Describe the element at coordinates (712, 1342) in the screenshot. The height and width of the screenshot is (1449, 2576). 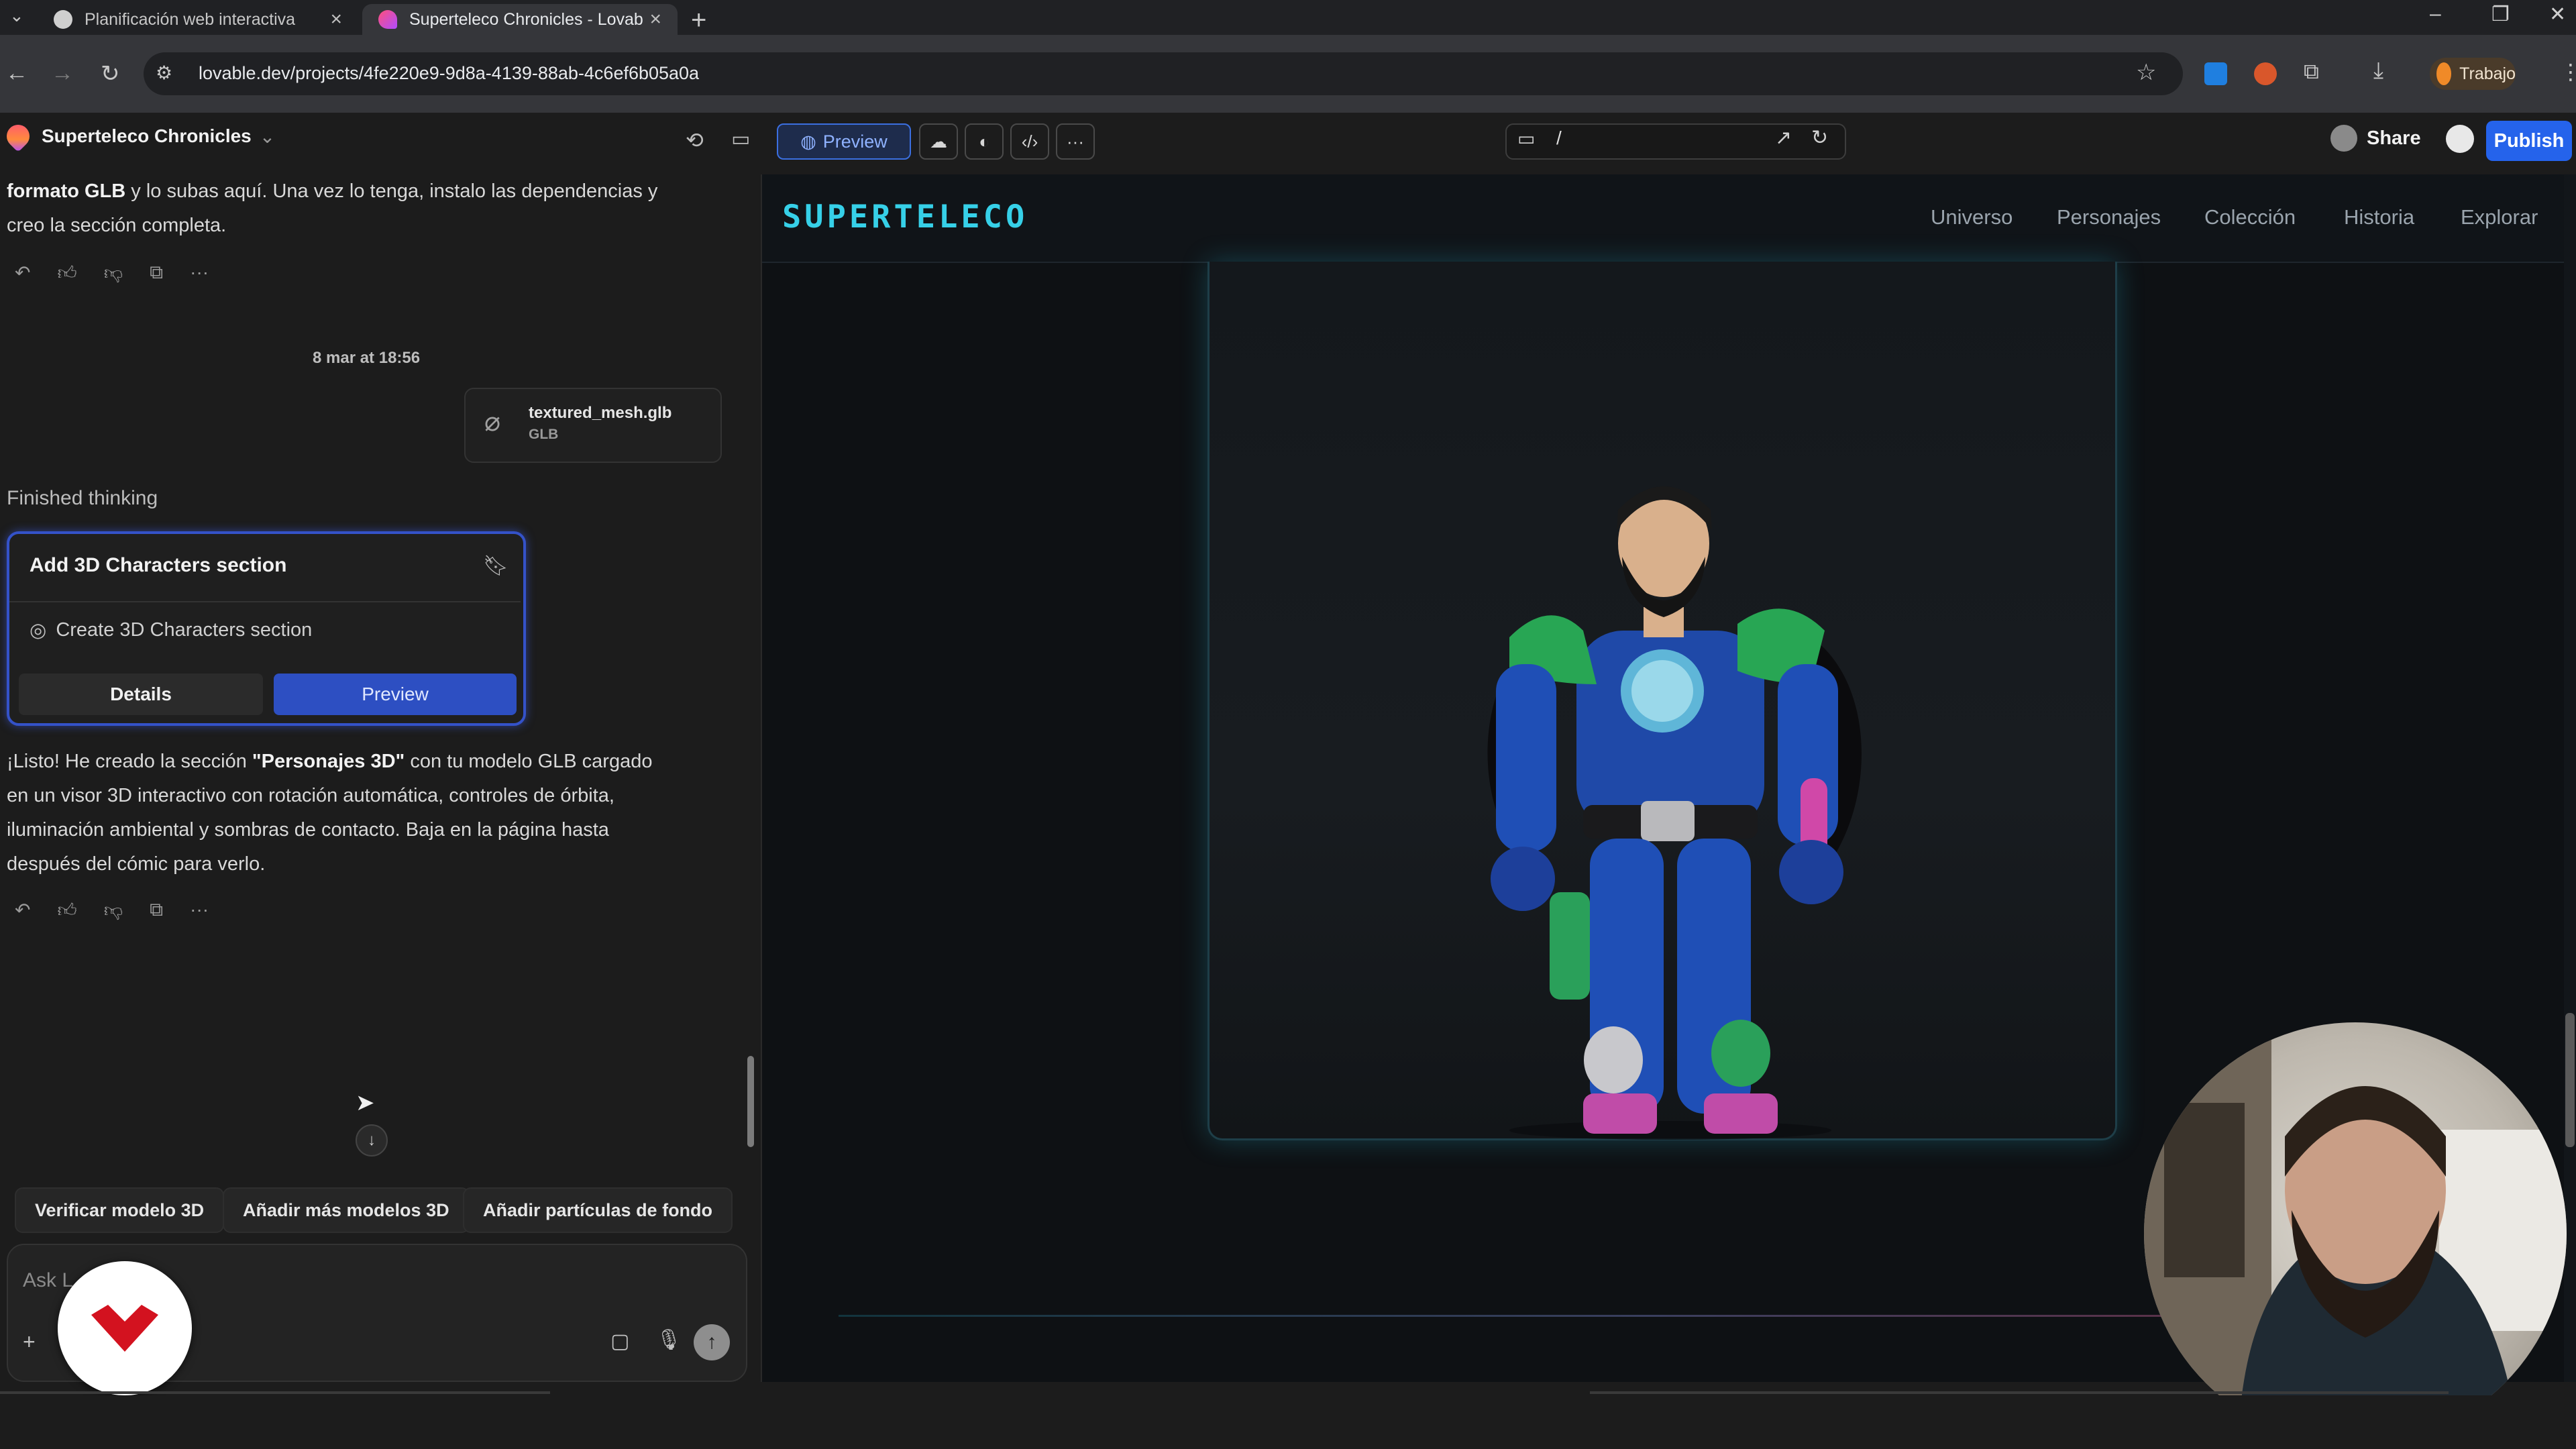
I see `send-arrow-icon: ↑` at that location.